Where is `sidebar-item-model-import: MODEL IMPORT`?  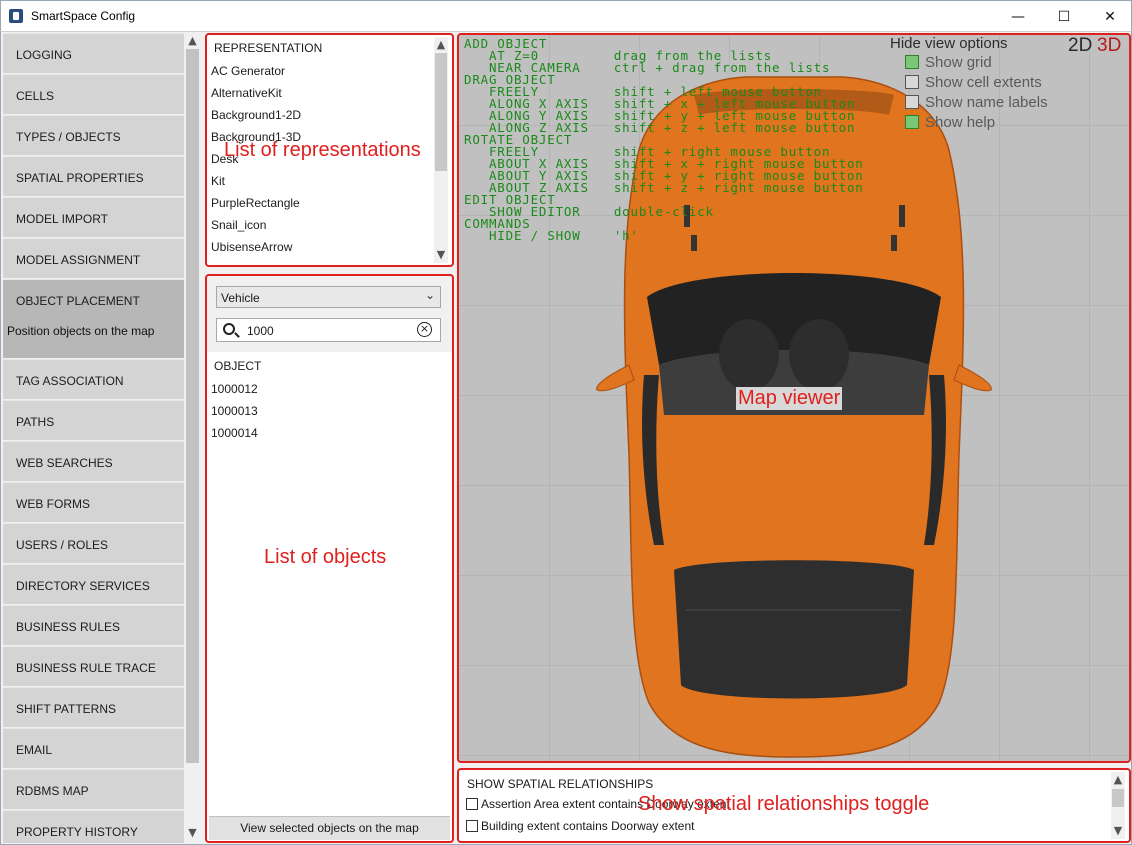
sidebar-item-model-import: MODEL IMPORT is located at coordinates (93, 217).